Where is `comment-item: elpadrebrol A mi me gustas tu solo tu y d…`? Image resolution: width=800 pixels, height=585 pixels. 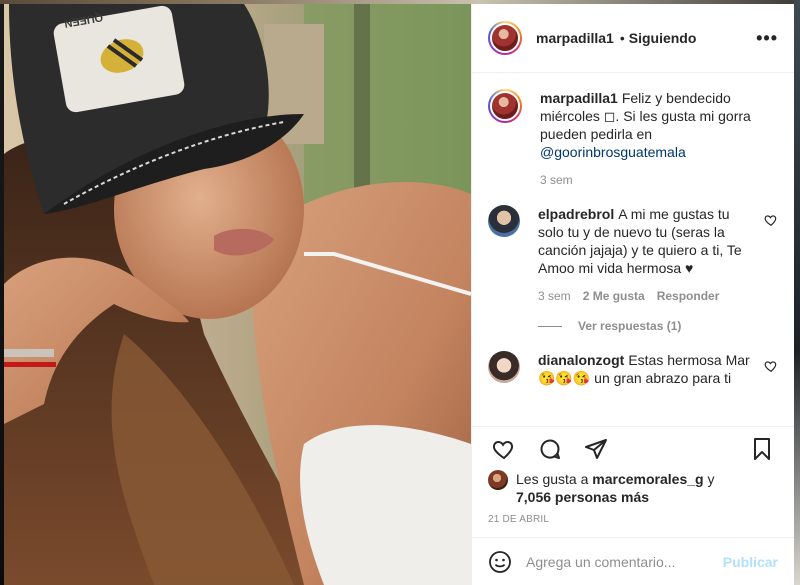
comment-item: elpadrebrol A mi me gustas tu solo tu y d… is located at coordinates (633, 255).